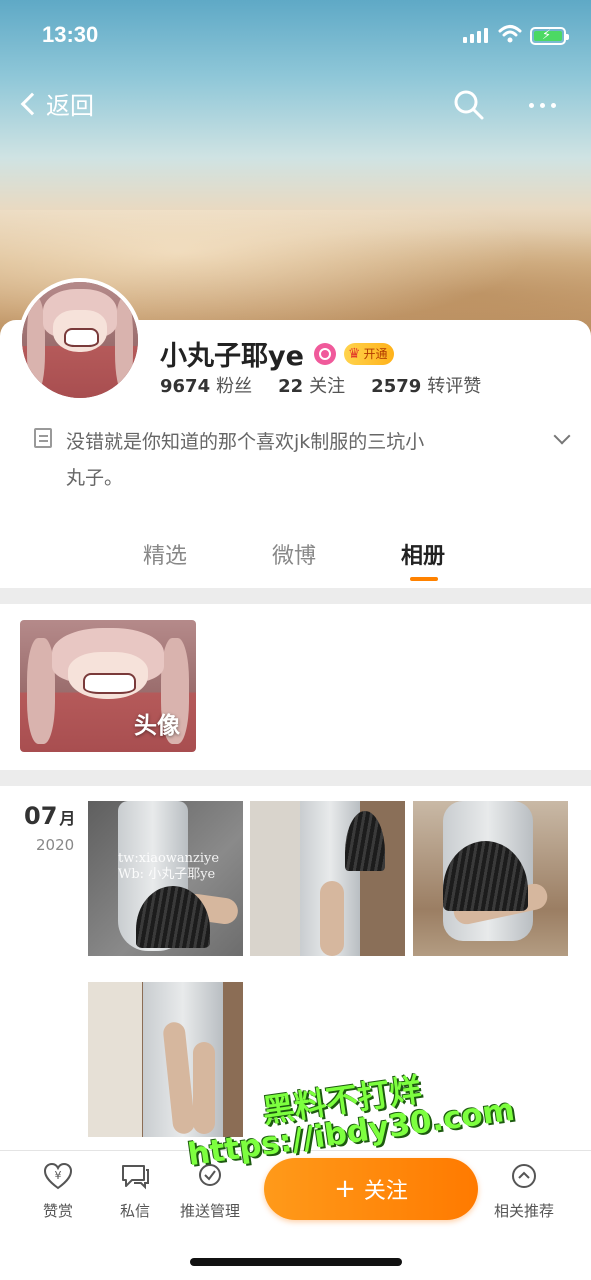 This screenshot has width=591, height=1280. I want to click on plus-icon: +, so click(345, 1189).